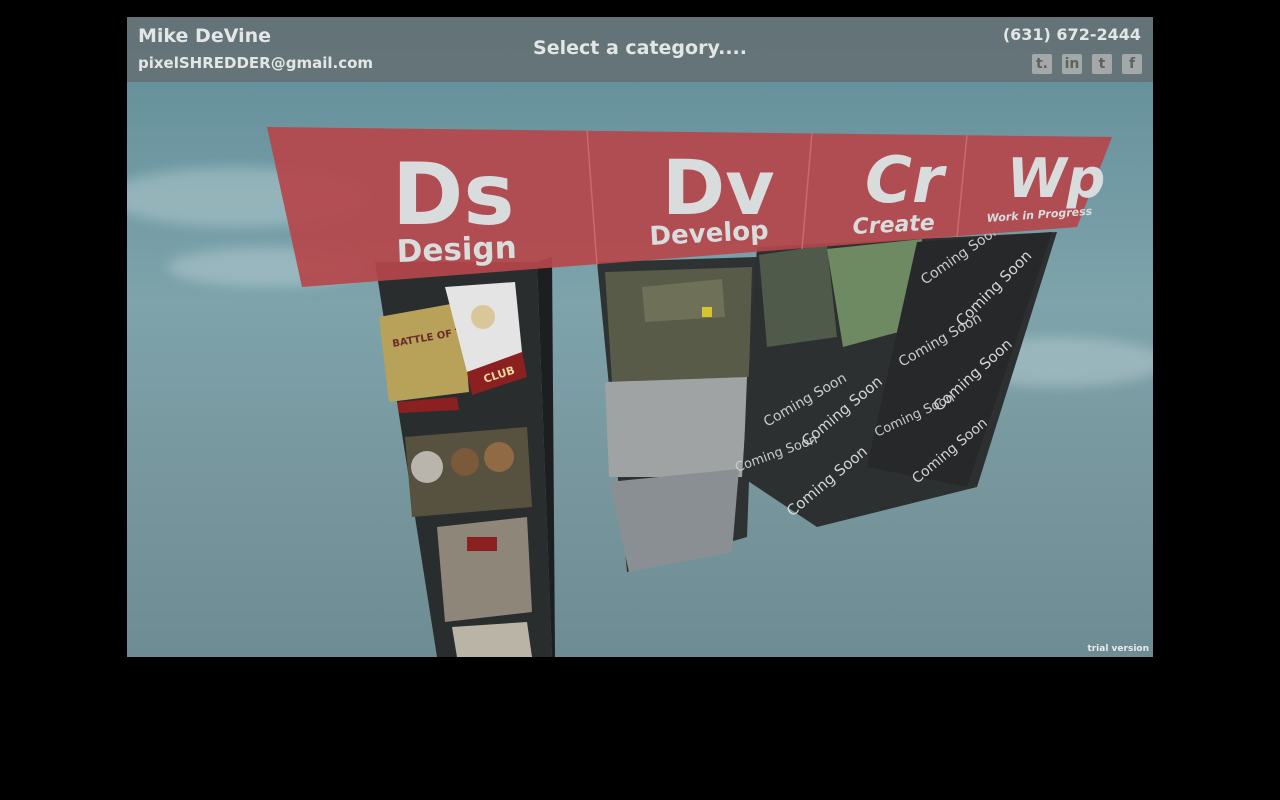  Describe the element at coordinates (676, 427) in the screenshot. I see `spreadsheet-screenshot` at that location.